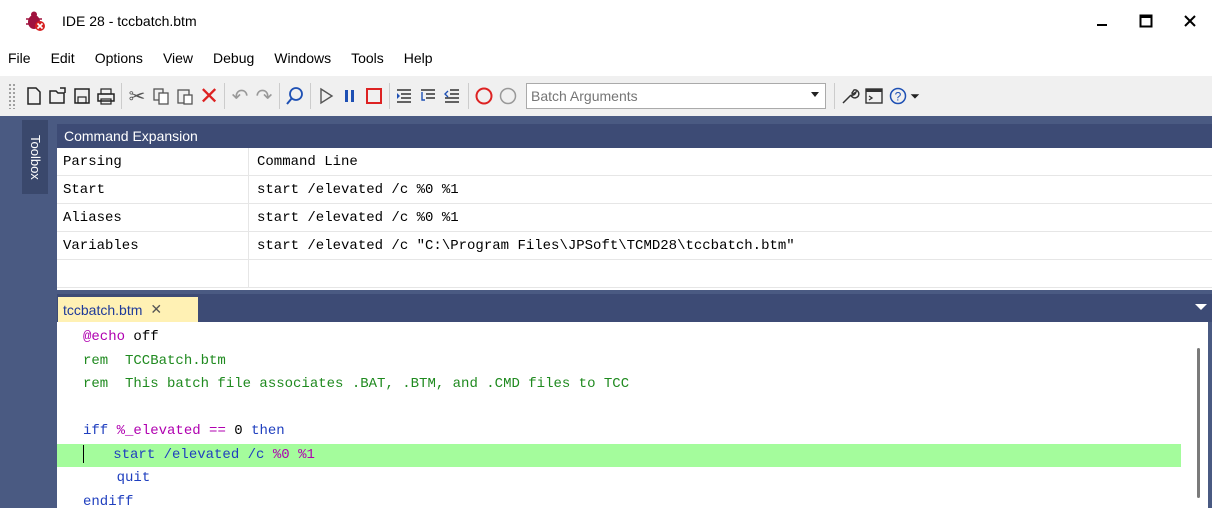  What do you see at coordinates (153, 190) in the screenshot?
I see `row-name: Start` at bounding box center [153, 190].